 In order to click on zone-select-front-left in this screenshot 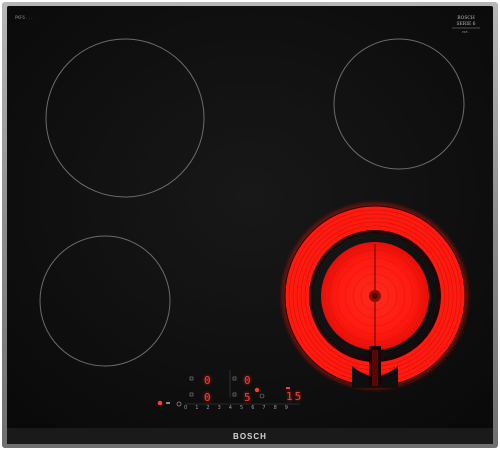, I will do `click(192, 395)`.